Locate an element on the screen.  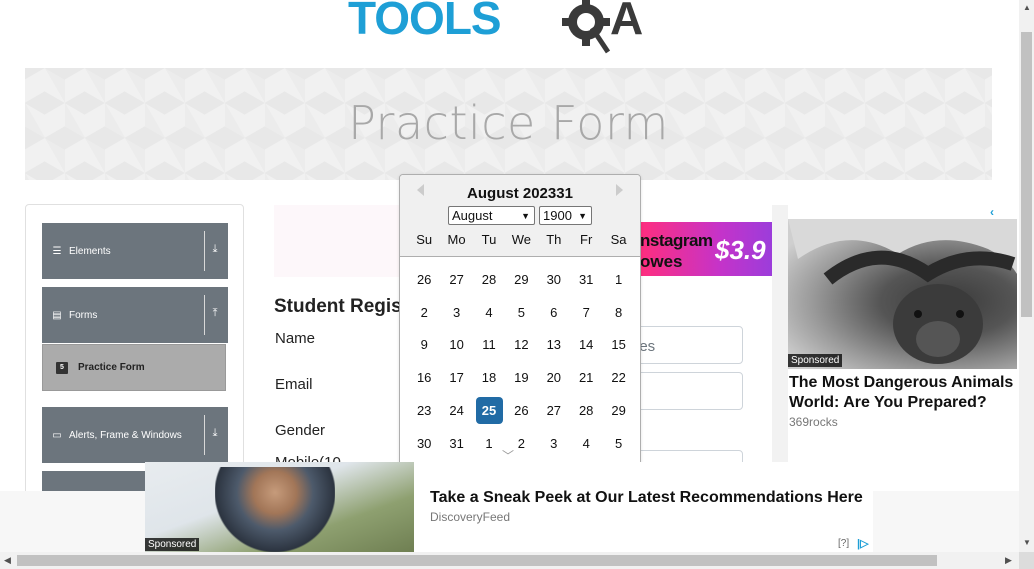
calendar-day: 10 is located at coordinates (456, 344).